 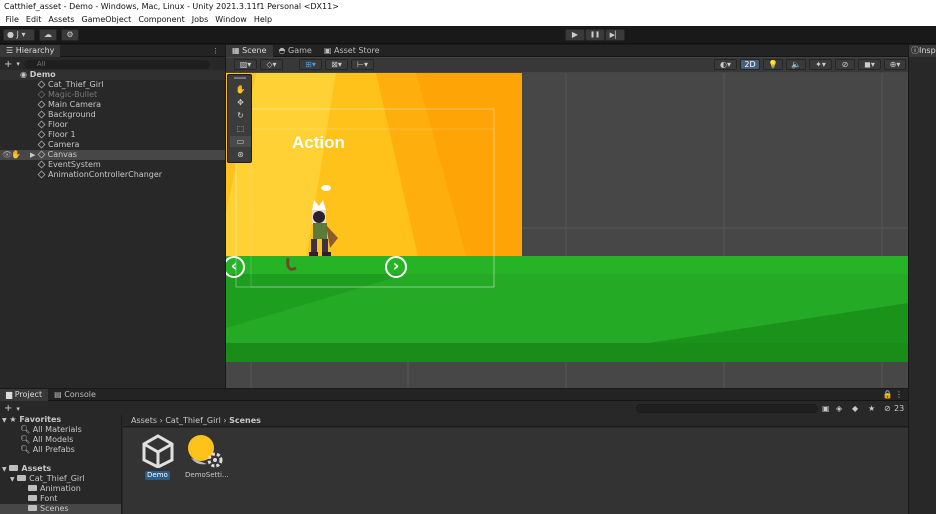 What do you see at coordinates (60, 430) in the screenshot?
I see `favorite-item: 🔍︎ All Materials` at bounding box center [60, 430].